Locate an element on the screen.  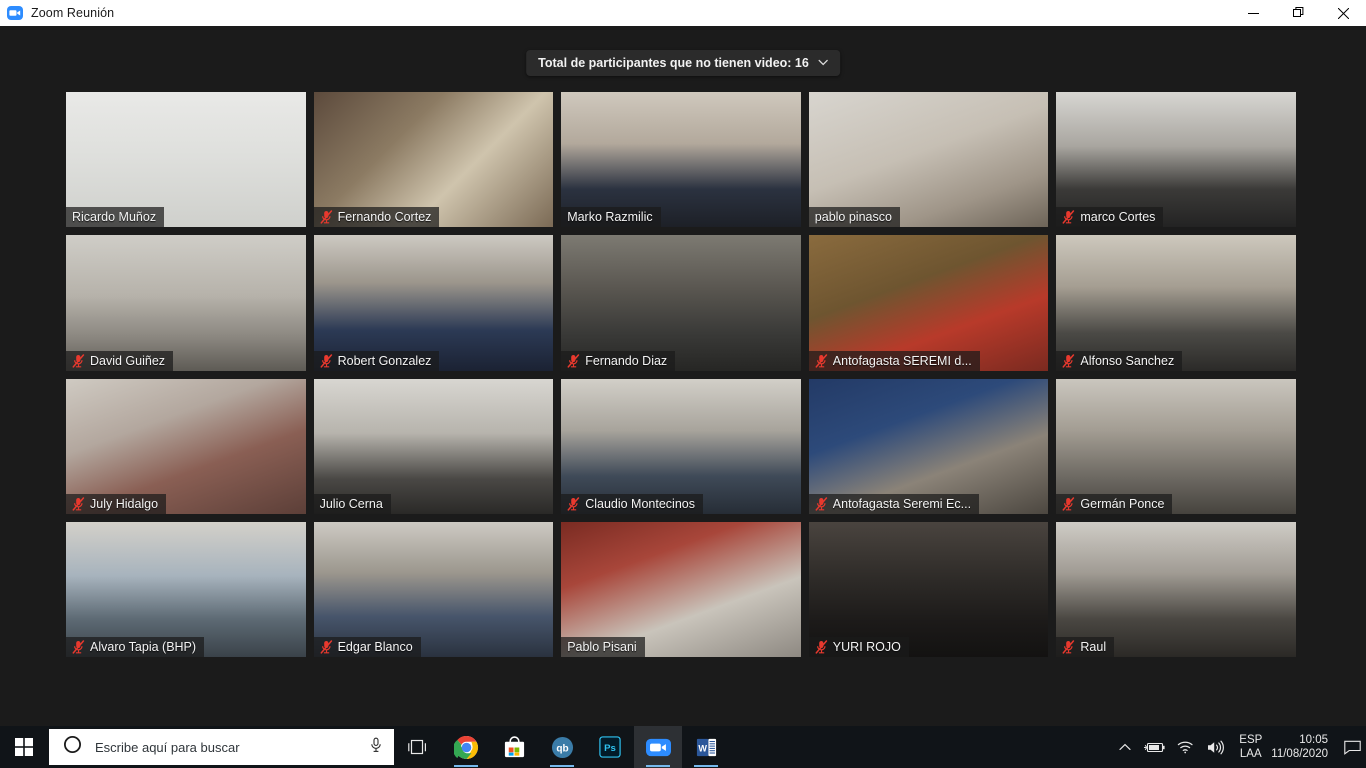
participant-name-bar: David Guiñez is located at coordinates (120, 360).